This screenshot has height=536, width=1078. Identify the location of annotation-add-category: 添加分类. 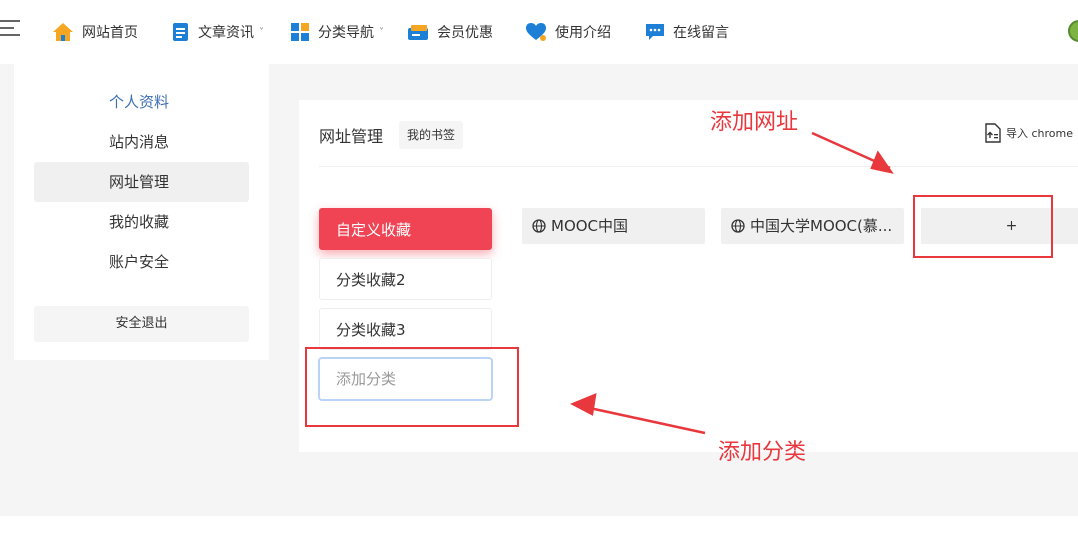
(762, 452).